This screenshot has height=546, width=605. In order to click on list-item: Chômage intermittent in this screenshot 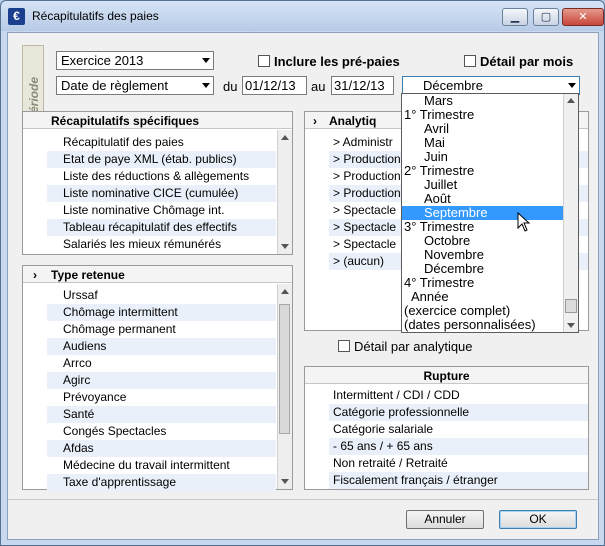, I will do `click(161, 312)`.